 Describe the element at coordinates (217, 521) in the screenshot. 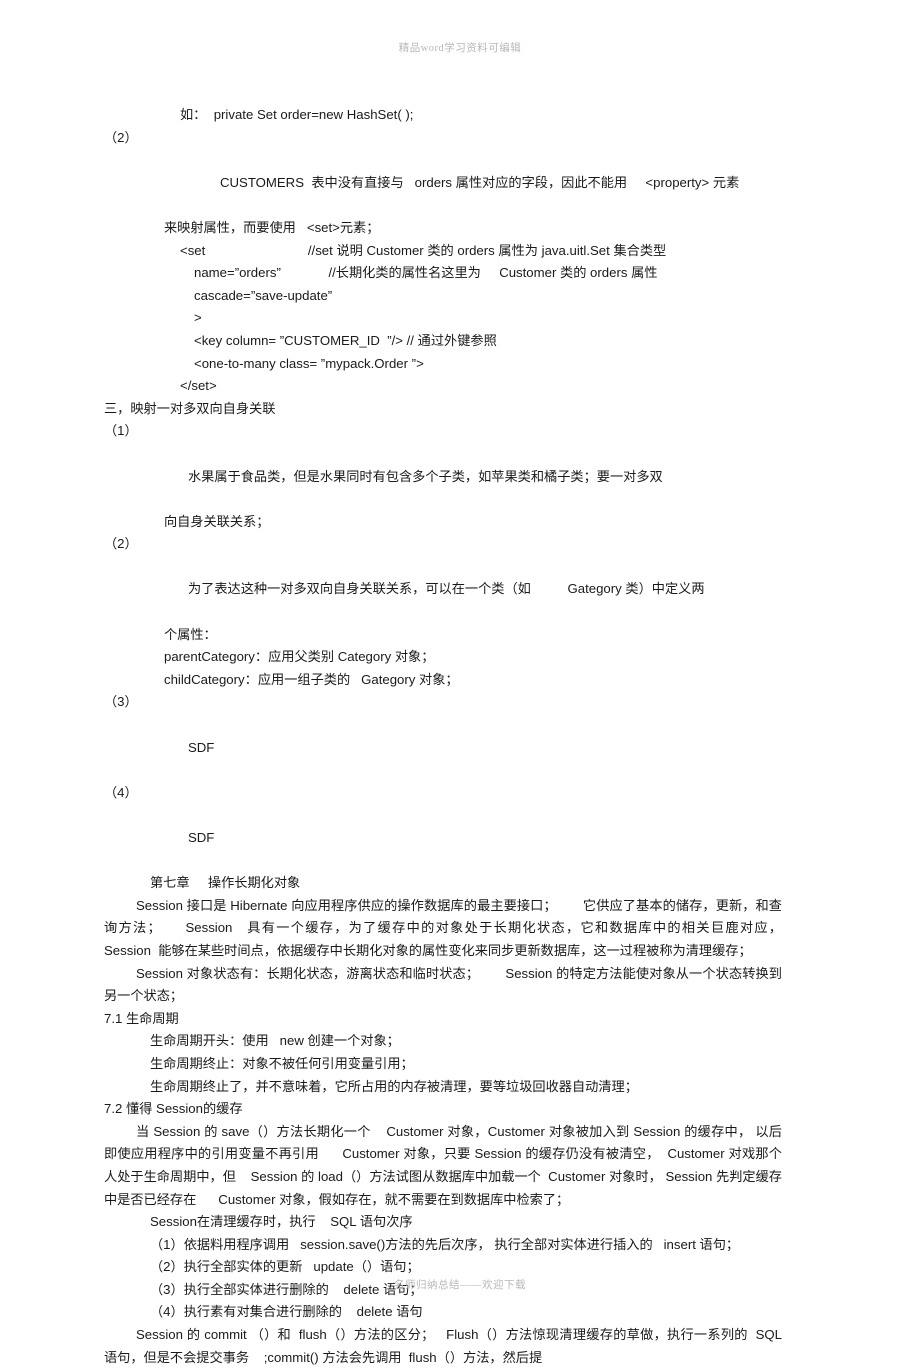

I see `paragraph-self-association: 向自身关联关系；` at that location.